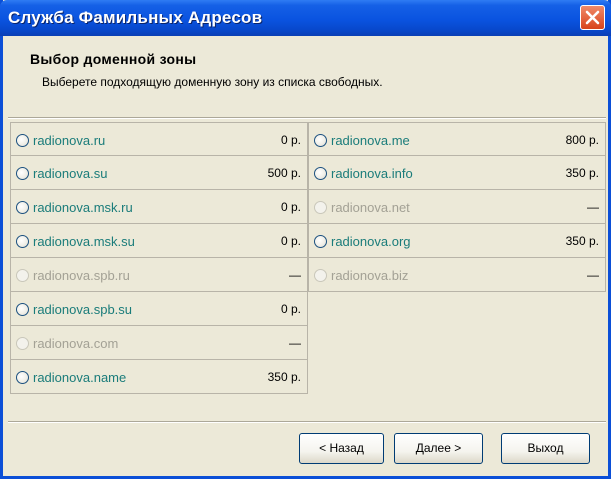 This screenshot has height=479, width=611. What do you see at coordinates (457, 241) in the screenshot?
I see `domain-option-row: radionova.org 350 р.` at bounding box center [457, 241].